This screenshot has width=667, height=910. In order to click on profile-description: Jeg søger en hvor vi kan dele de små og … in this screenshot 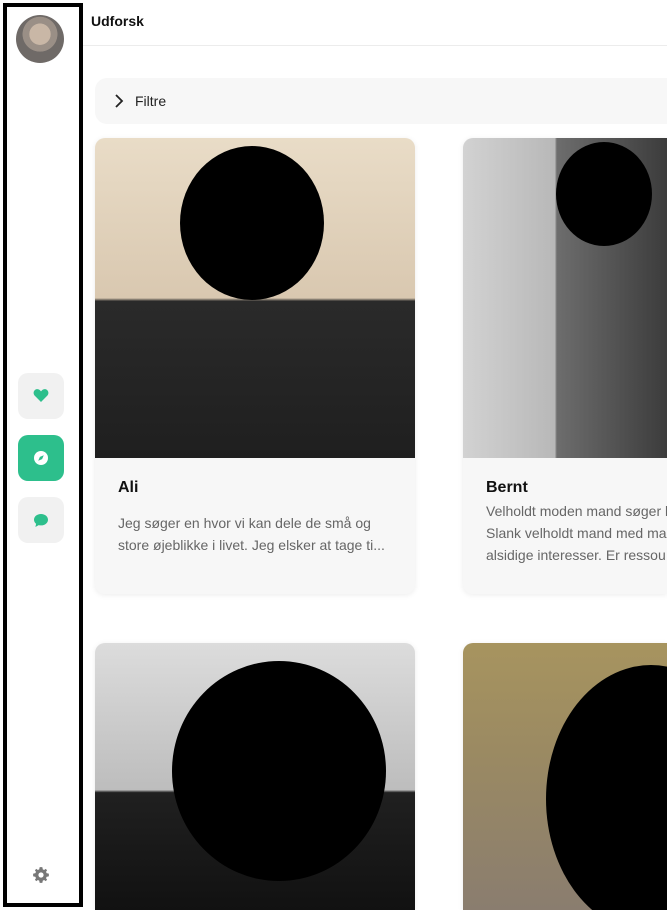, I will do `click(251, 534)`.